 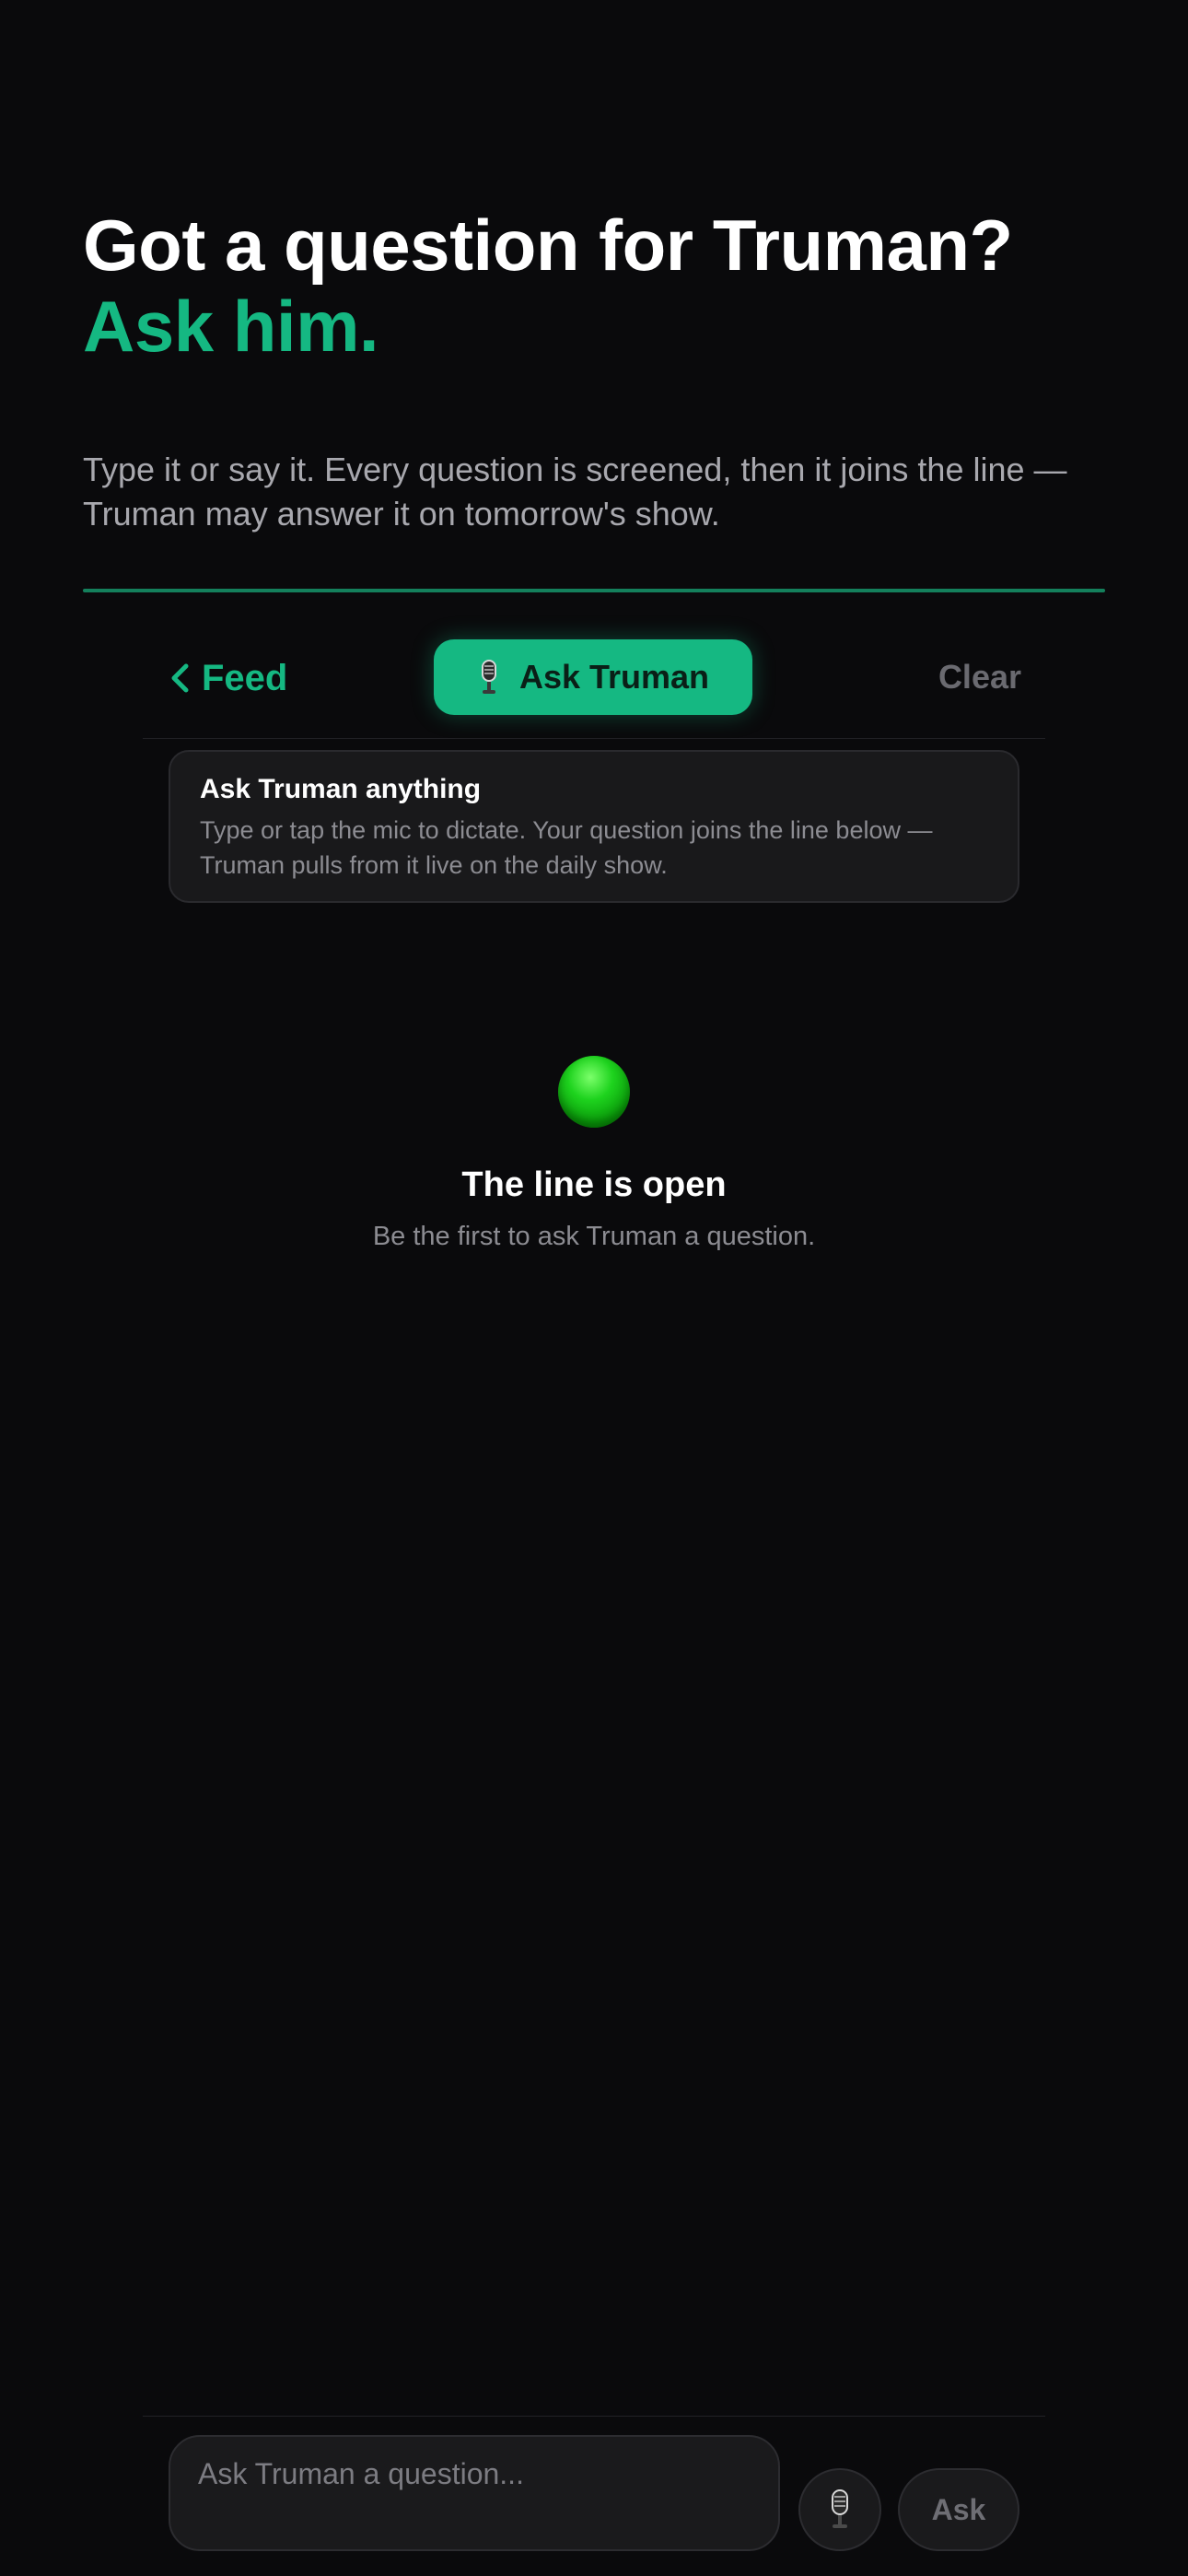 What do you see at coordinates (594, 1092) in the screenshot?
I see `green-circle-icon` at bounding box center [594, 1092].